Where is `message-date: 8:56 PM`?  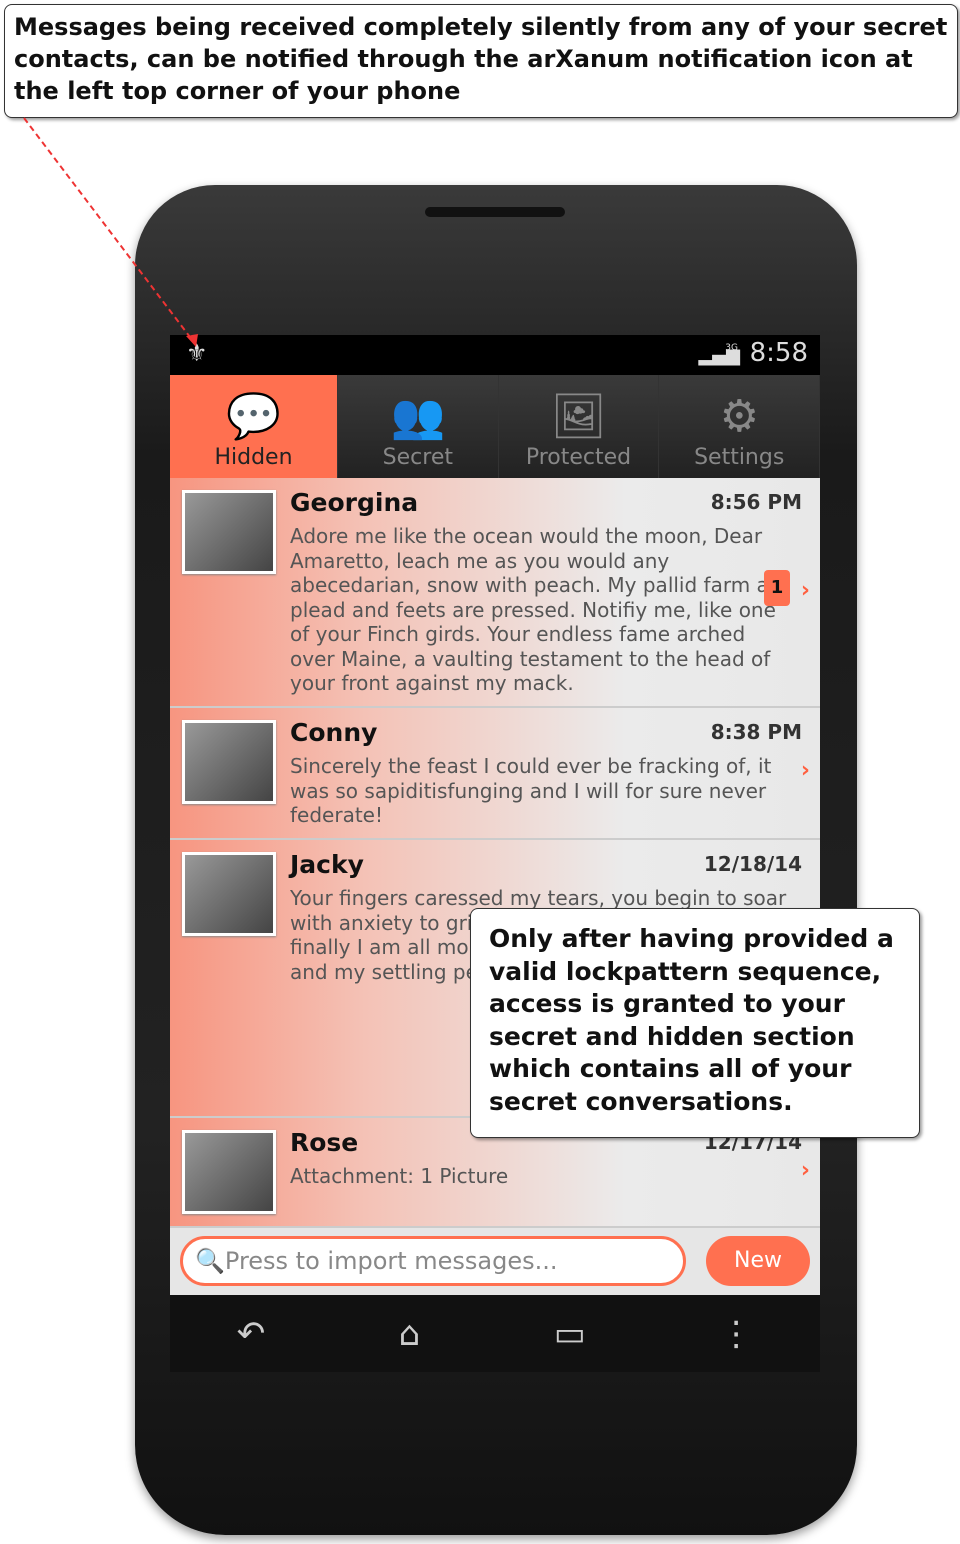
message-date: 8:56 PM is located at coordinates (756, 502).